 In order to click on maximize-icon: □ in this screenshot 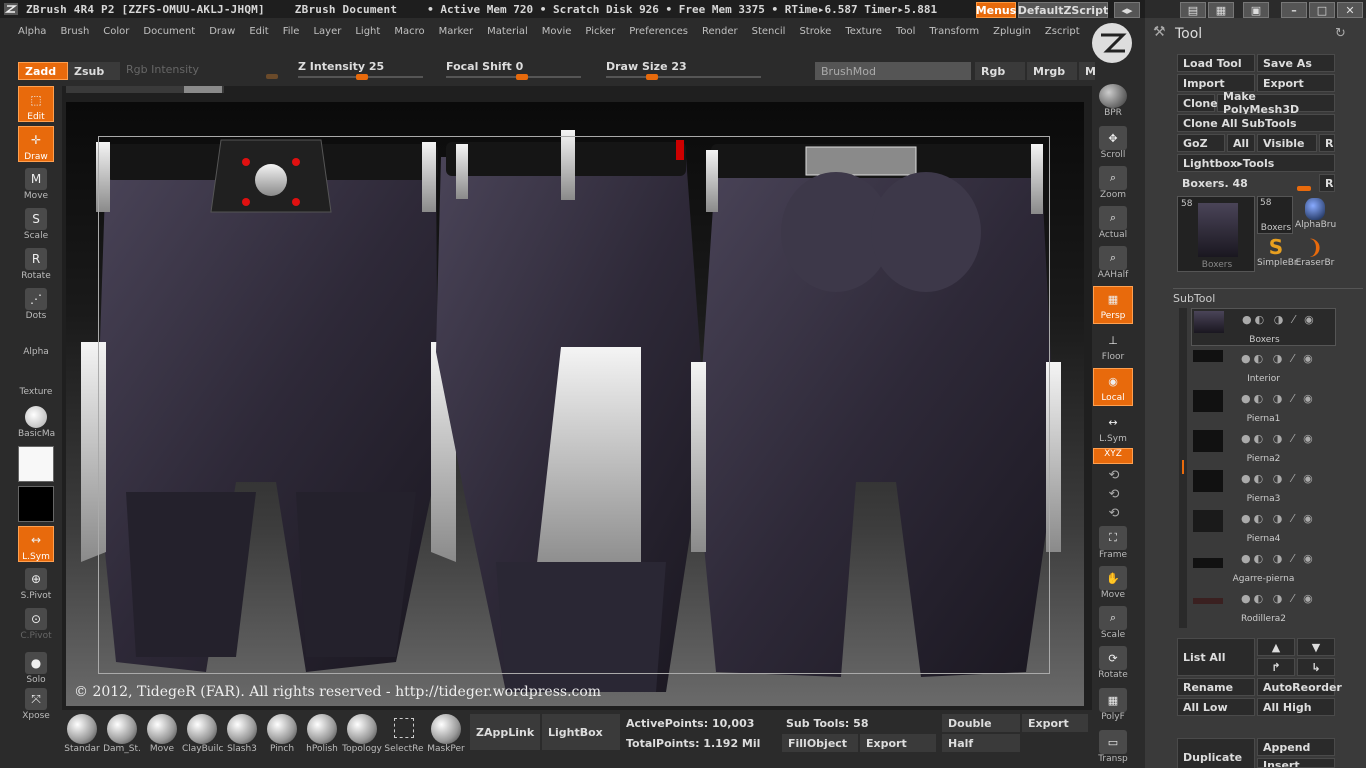, I will do `click(1322, 10)`.